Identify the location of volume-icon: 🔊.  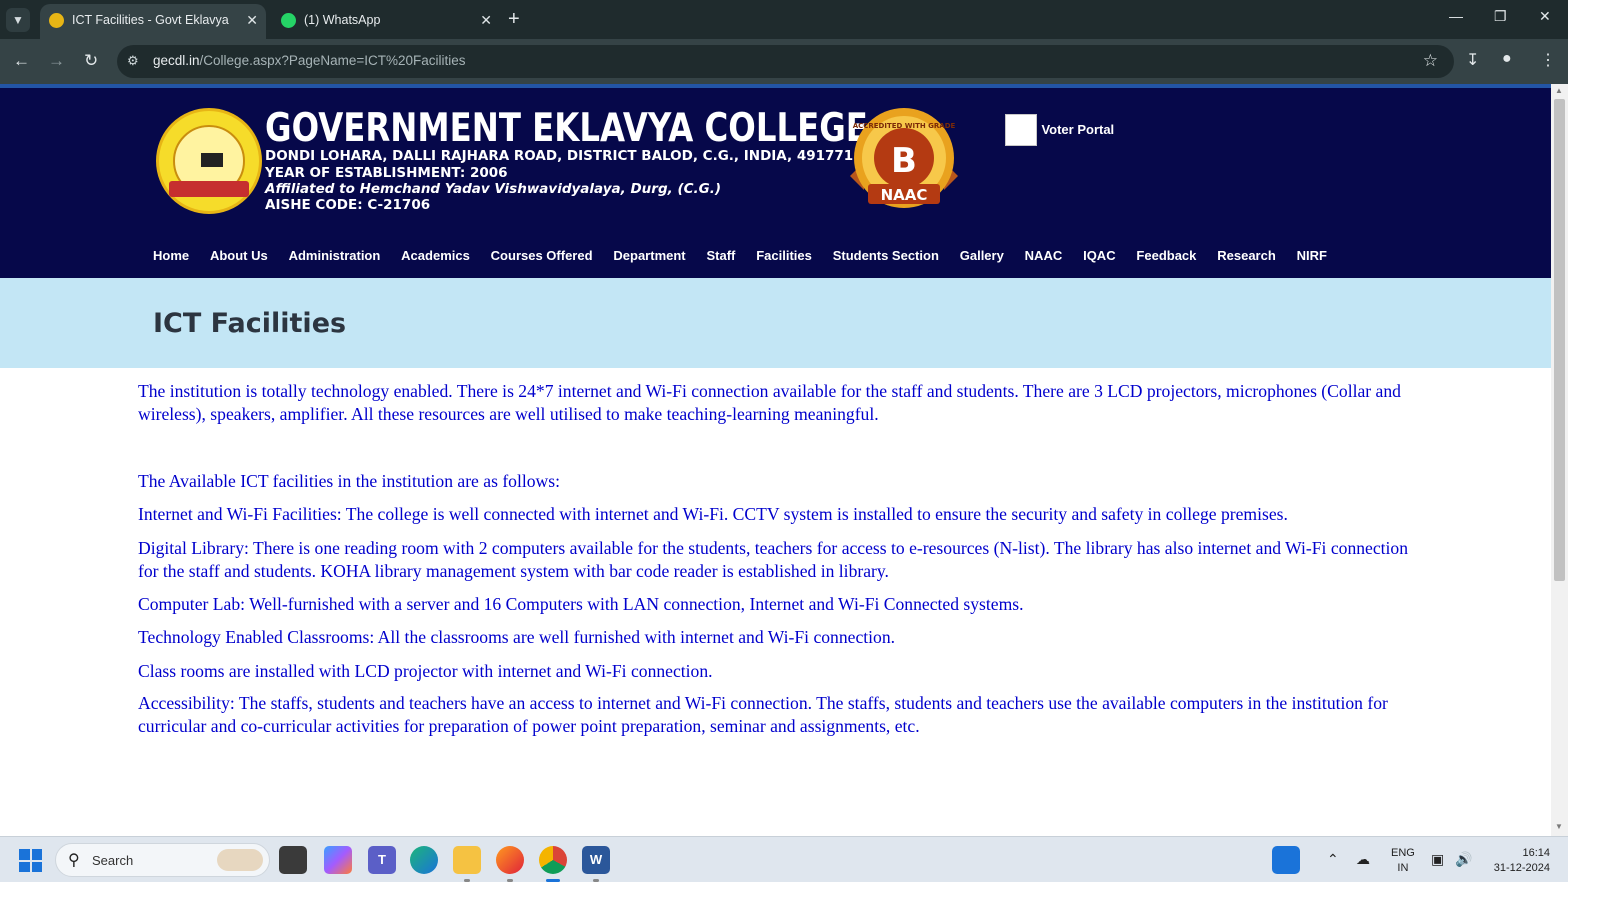
(1463, 859).